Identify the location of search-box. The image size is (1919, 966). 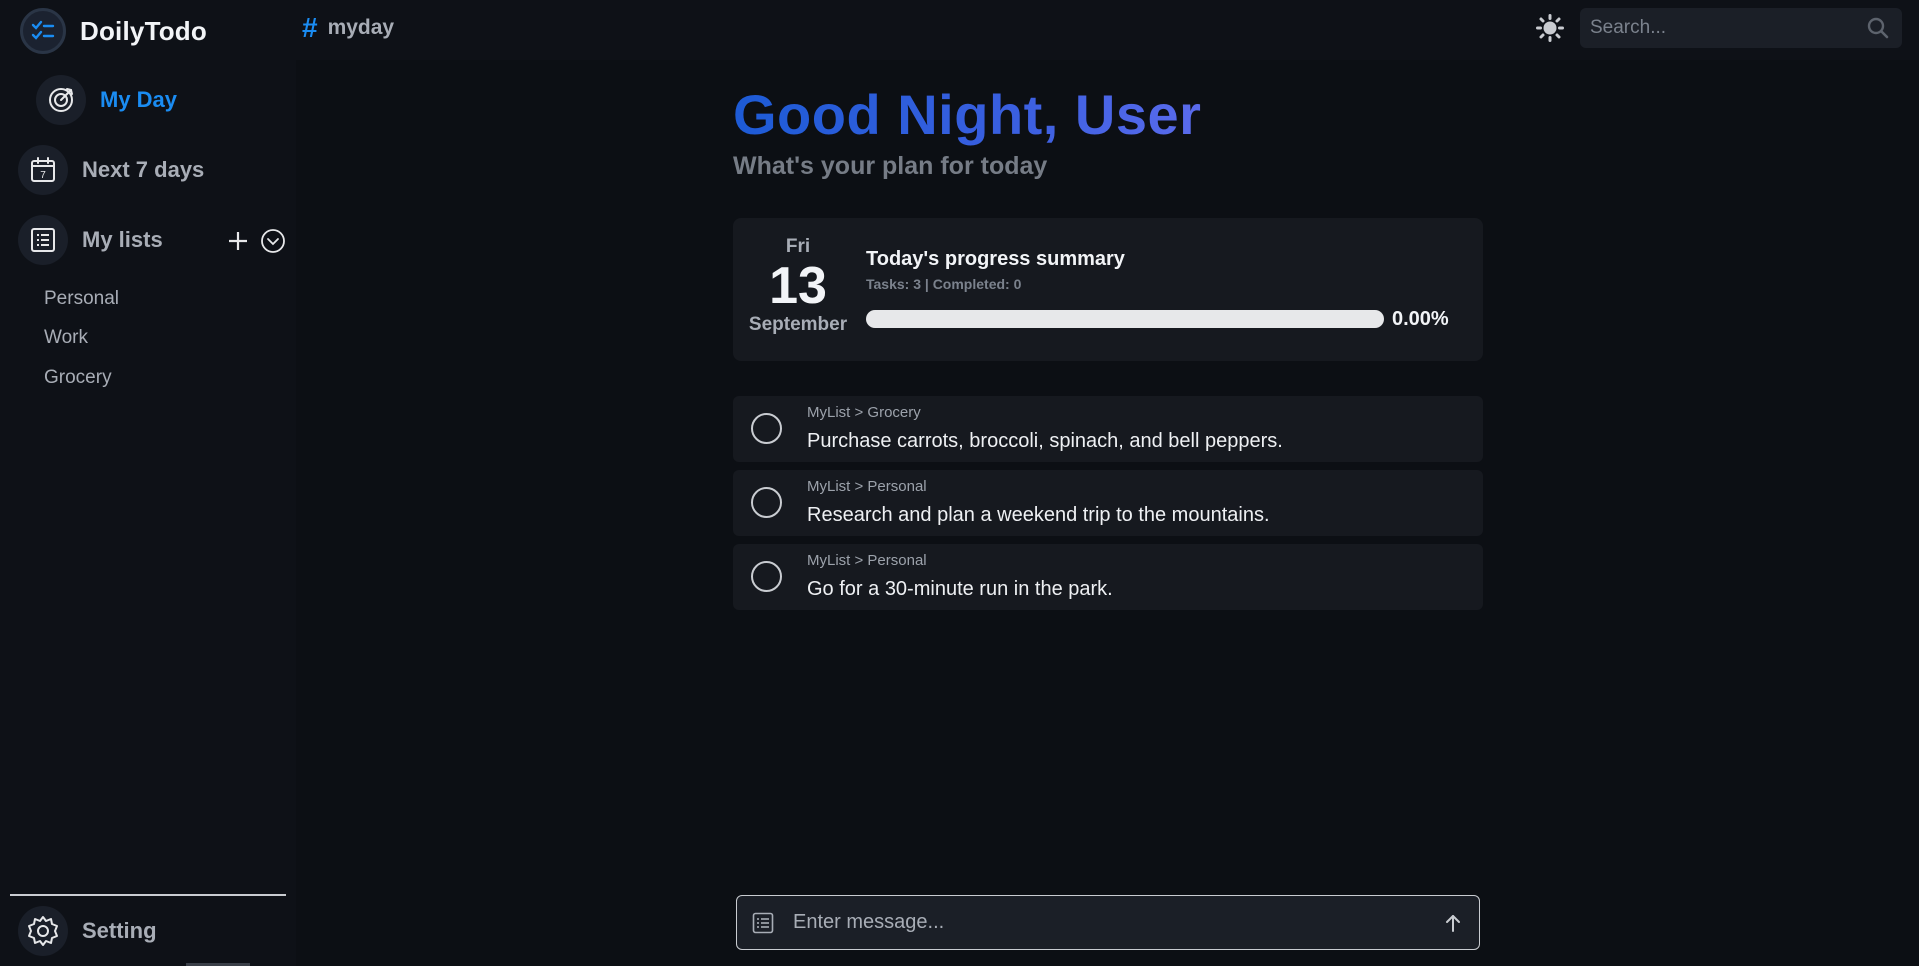
(1741, 28).